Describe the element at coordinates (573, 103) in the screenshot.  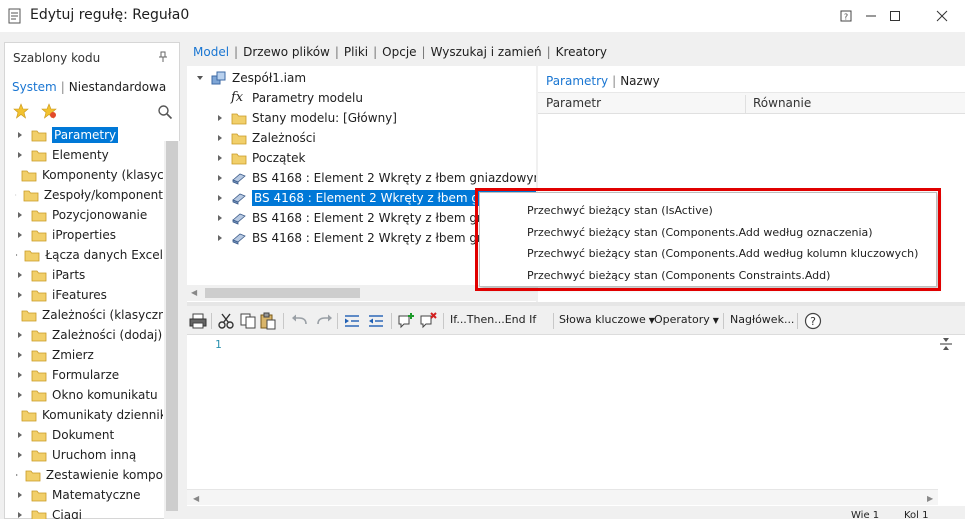
I see `column-parameter: Parametr` at that location.